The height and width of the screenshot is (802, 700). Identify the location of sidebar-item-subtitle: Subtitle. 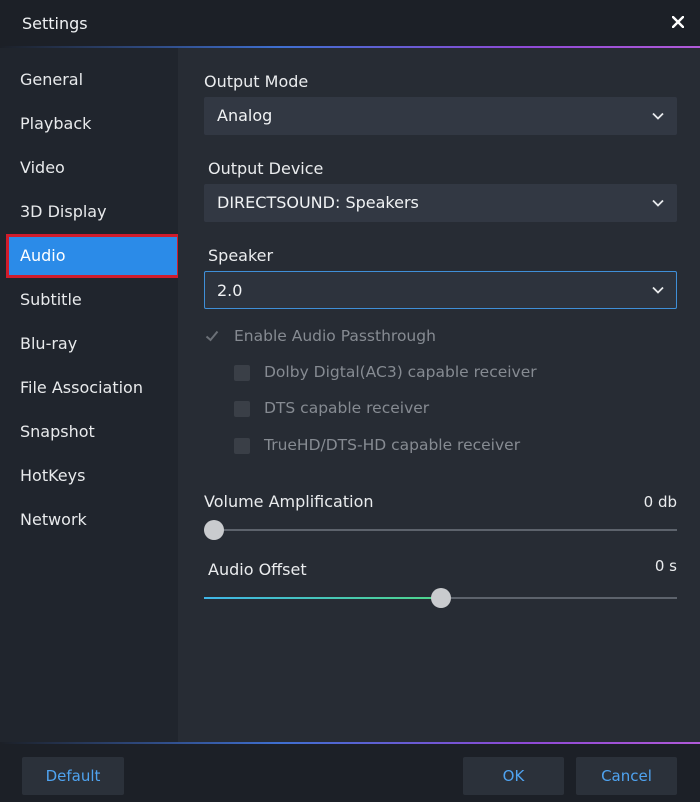
(93, 300).